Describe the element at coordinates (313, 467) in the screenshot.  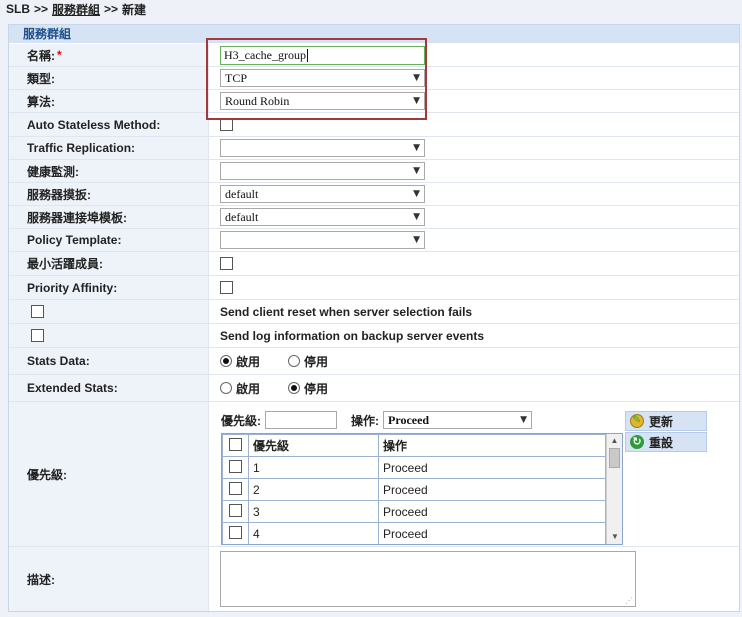
I see `cell-priority: 1` at that location.